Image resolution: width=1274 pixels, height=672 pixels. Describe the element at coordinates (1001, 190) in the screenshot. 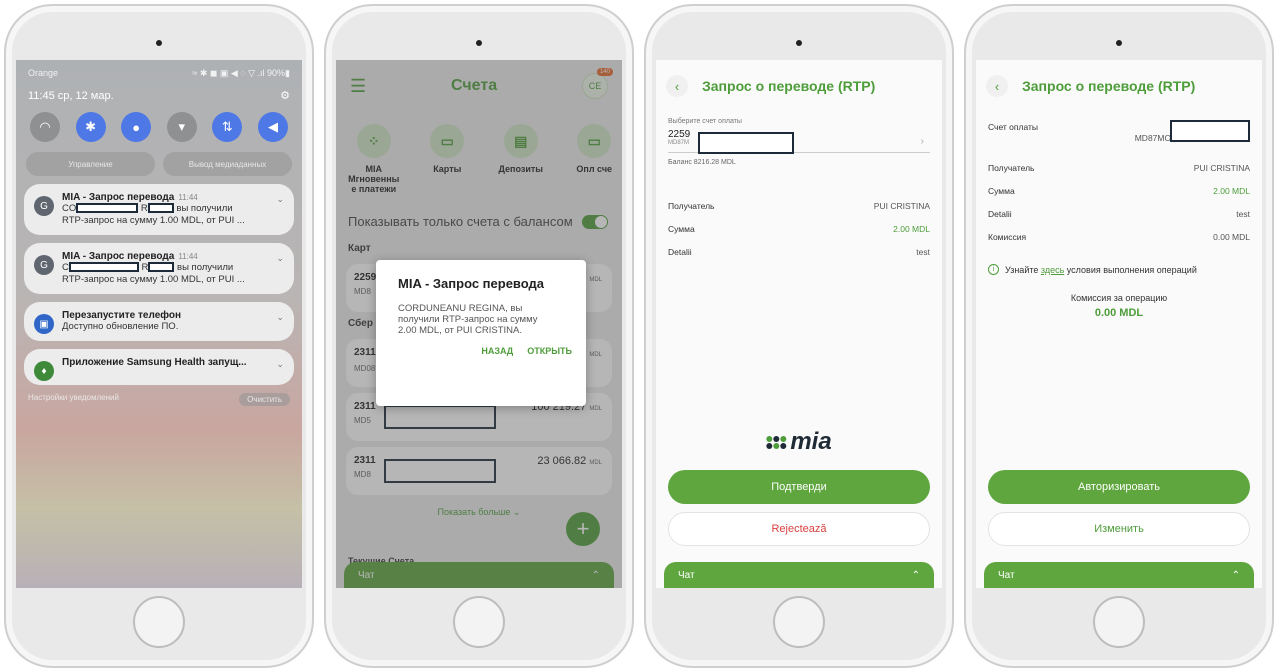

I see `detail-key: Сумма` at that location.